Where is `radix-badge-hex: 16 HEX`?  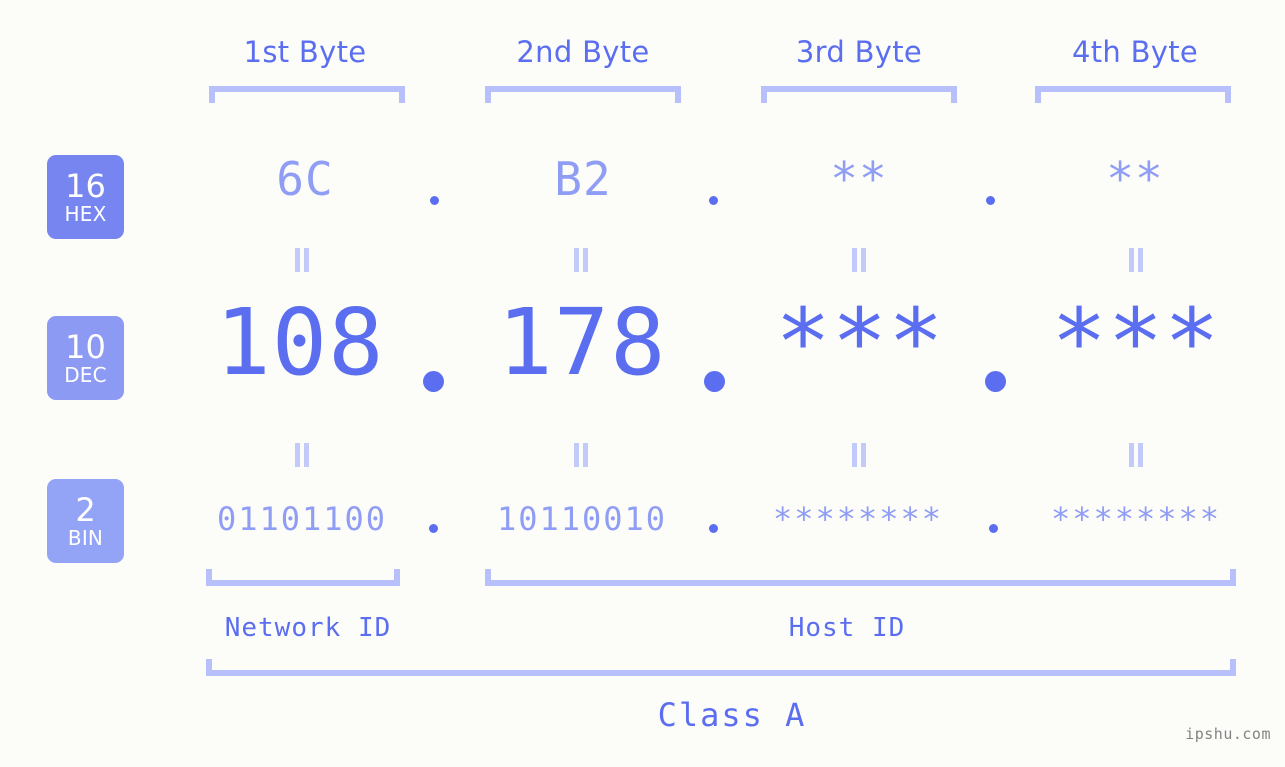 radix-badge-hex: 16 HEX is located at coordinates (85, 197).